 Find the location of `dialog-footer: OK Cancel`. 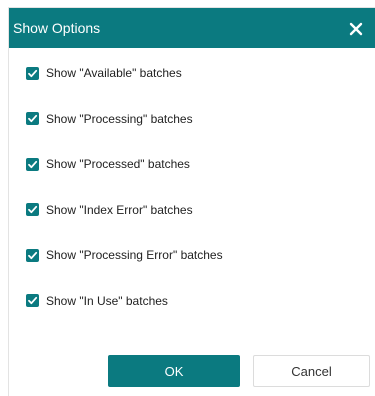

dialog-footer: OK Cancel is located at coordinates (192, 371).